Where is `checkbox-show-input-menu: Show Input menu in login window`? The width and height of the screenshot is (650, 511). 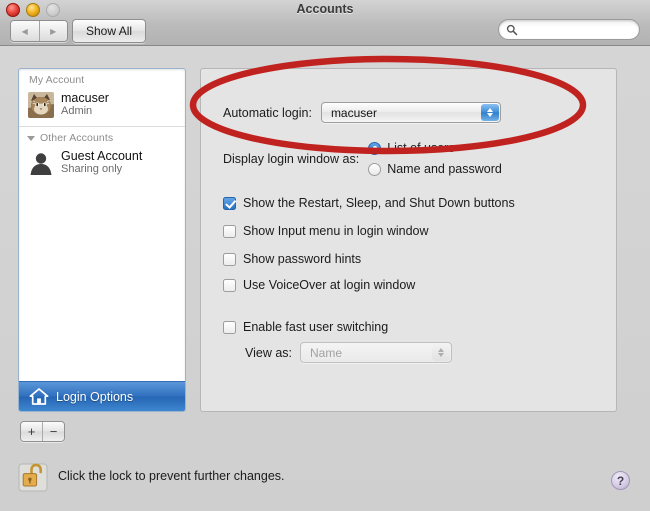 checkbox-show-input-menu: Show Input menu in login window is located at coordinates (326, 231).